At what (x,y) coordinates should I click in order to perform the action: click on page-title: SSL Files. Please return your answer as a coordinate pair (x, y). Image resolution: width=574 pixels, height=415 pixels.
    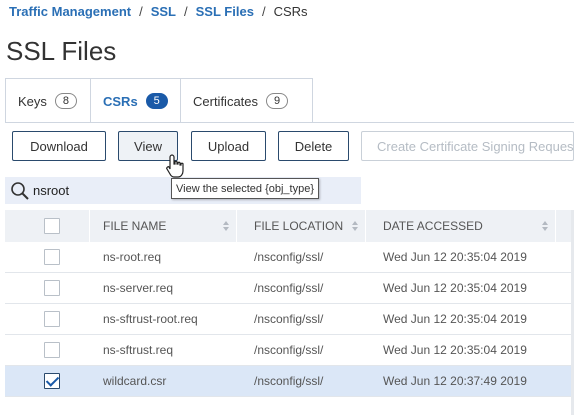
    Looking at the image, I should click on (61, 51).